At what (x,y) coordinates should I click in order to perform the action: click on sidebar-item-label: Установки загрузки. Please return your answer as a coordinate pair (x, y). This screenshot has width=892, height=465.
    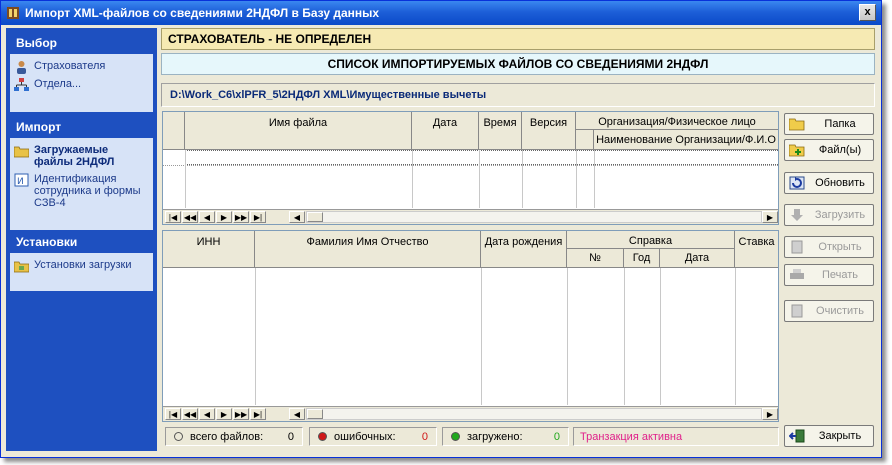
    Looking at the image, I should click on (83, 265).